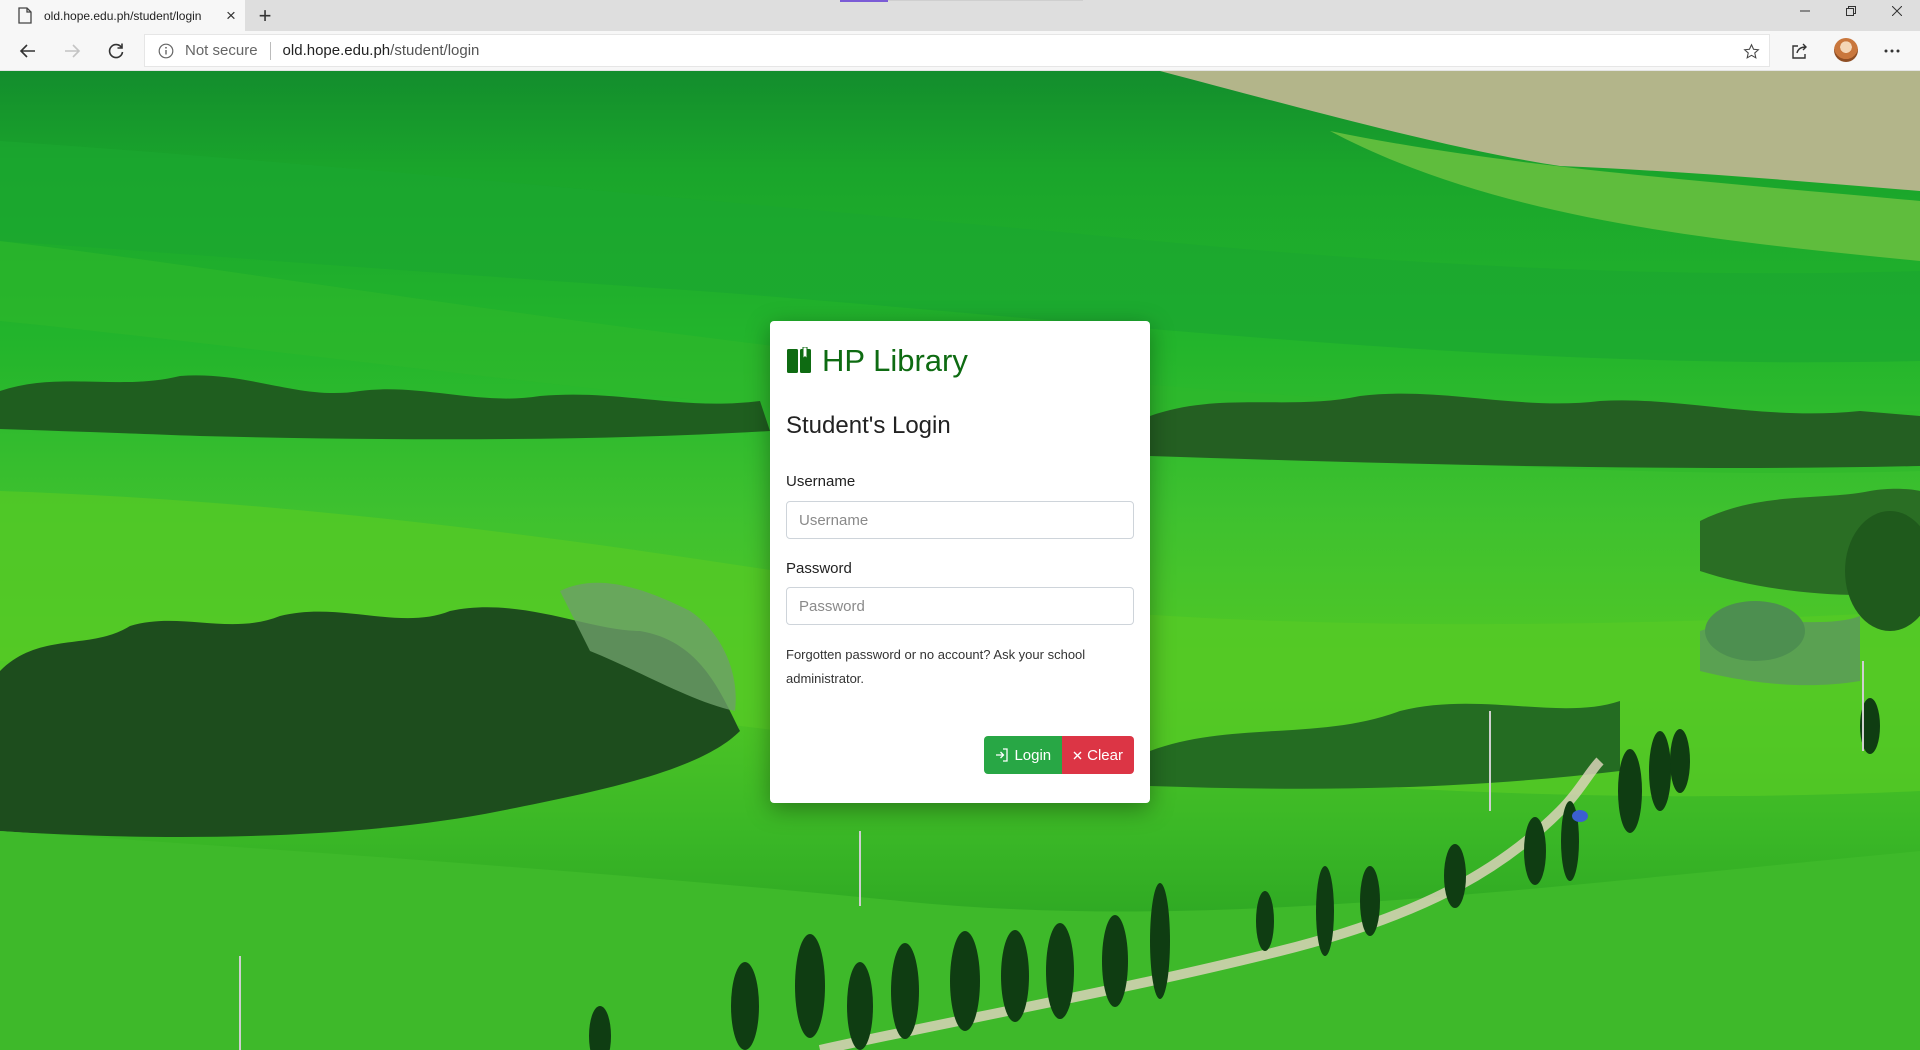  I want to click on navigation-bar: Not secure old.hope.edu.ph/student/login, so click(960, 51).